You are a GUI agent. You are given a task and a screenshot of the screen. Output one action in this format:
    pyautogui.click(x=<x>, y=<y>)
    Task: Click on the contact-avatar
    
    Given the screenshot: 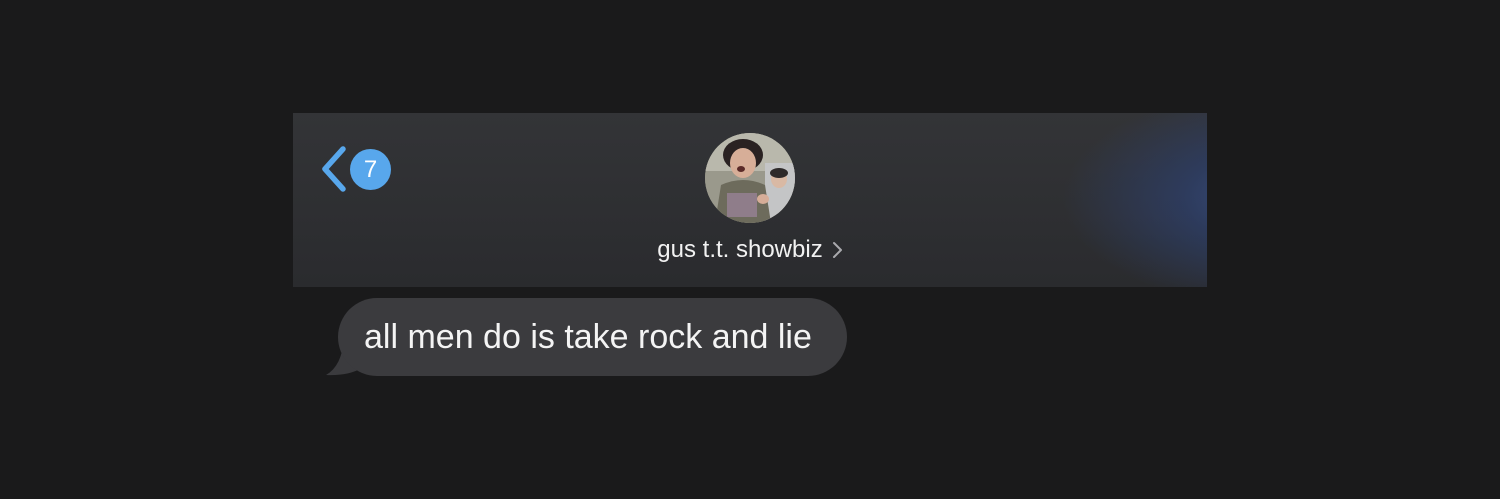 What is the action you would take?
    pyautogui.click(x=750, y=178)
    